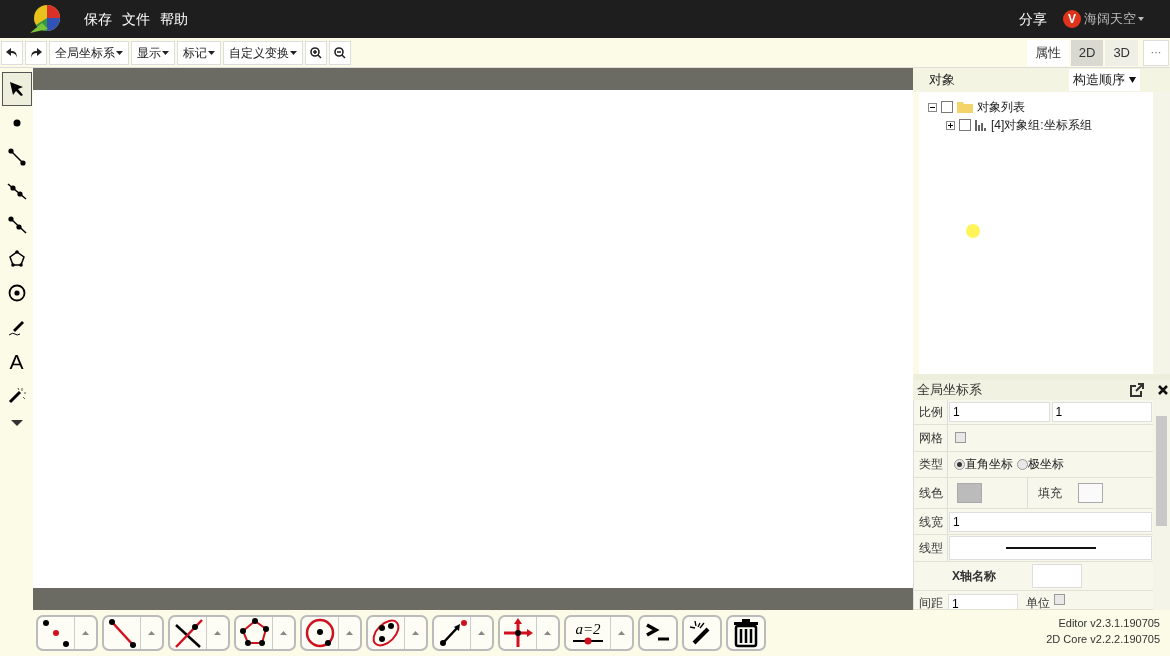 The image size is (1170, 656). What do you see at coordinates (16, 259) in the screenshot?
I see `polygon-icon` at bounding box center [16, 259].